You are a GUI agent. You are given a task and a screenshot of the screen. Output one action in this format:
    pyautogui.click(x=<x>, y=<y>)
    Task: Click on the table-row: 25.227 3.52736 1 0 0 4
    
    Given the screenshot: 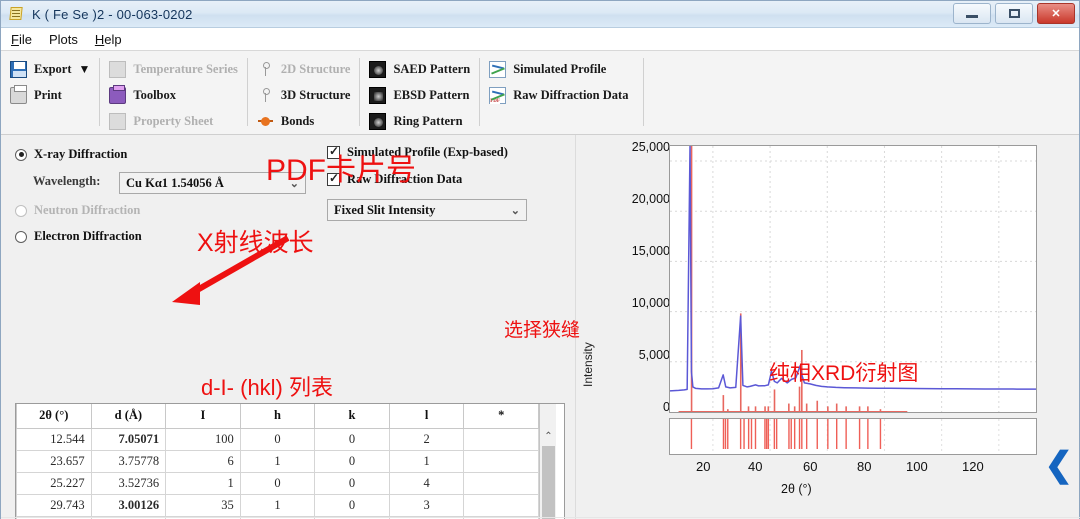 What is the action you would take?
    pyautogui.click(x=277, y=483)
    